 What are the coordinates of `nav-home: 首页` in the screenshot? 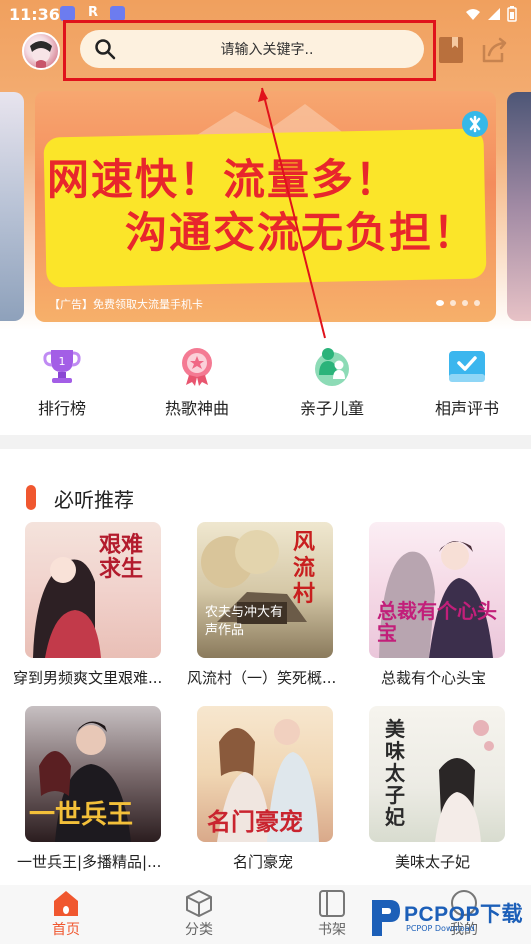 It's located at (66, 912).